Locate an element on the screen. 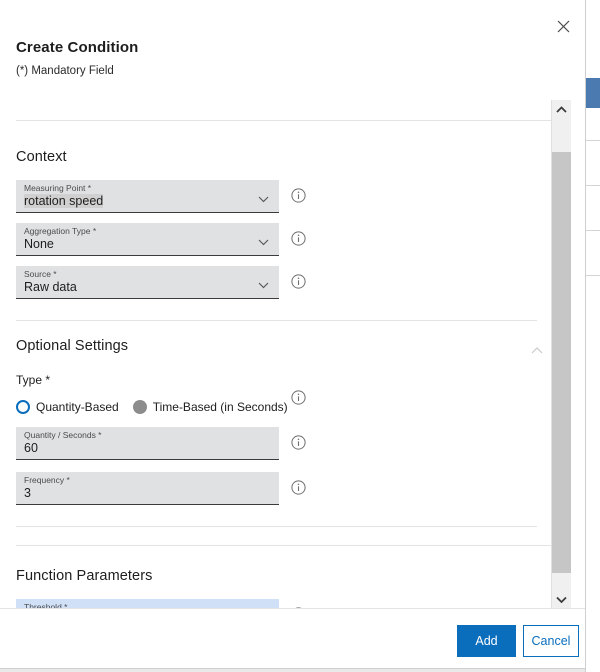 The image size is (600, 672). page-title: Create Condition is located at coordinates (77, 47).